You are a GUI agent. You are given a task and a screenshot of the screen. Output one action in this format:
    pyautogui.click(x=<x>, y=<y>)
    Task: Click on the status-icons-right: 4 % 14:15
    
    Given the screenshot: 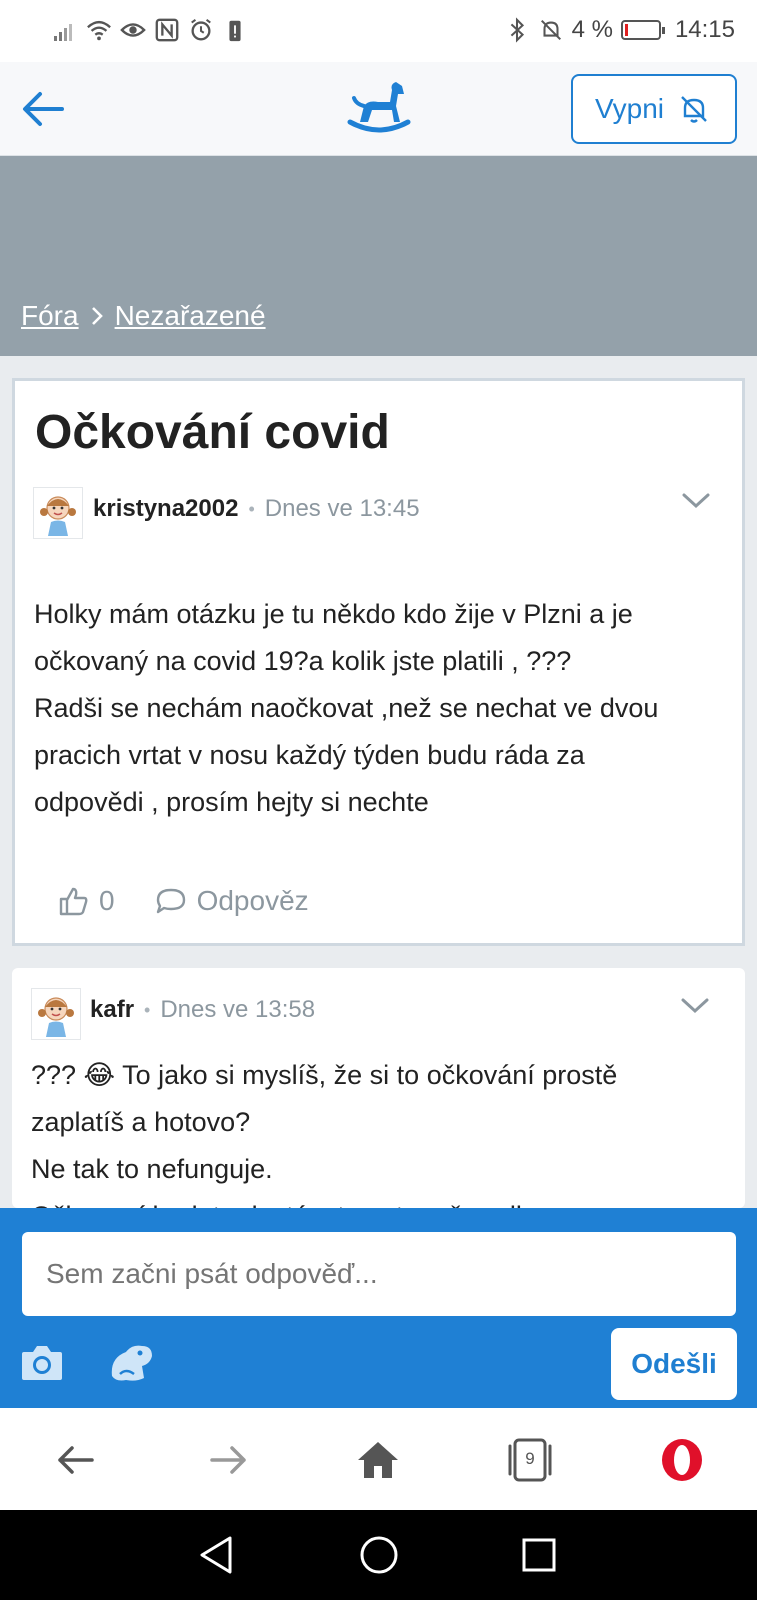 What is the action you would take?
    pyautogui.click(x=619, y=30)
    